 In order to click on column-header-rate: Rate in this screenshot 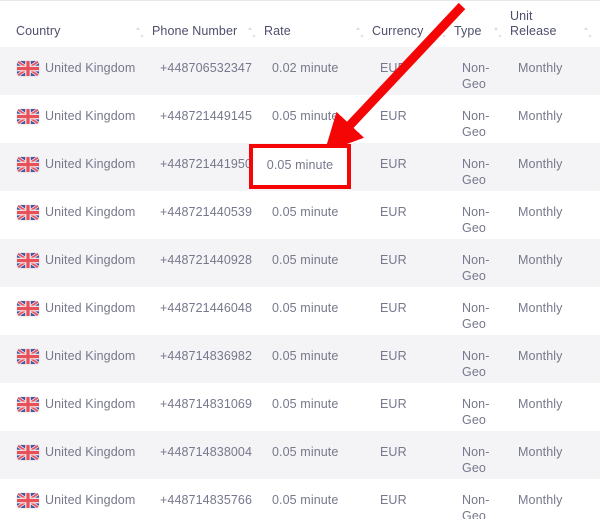, I will do `click(318, 23)`.